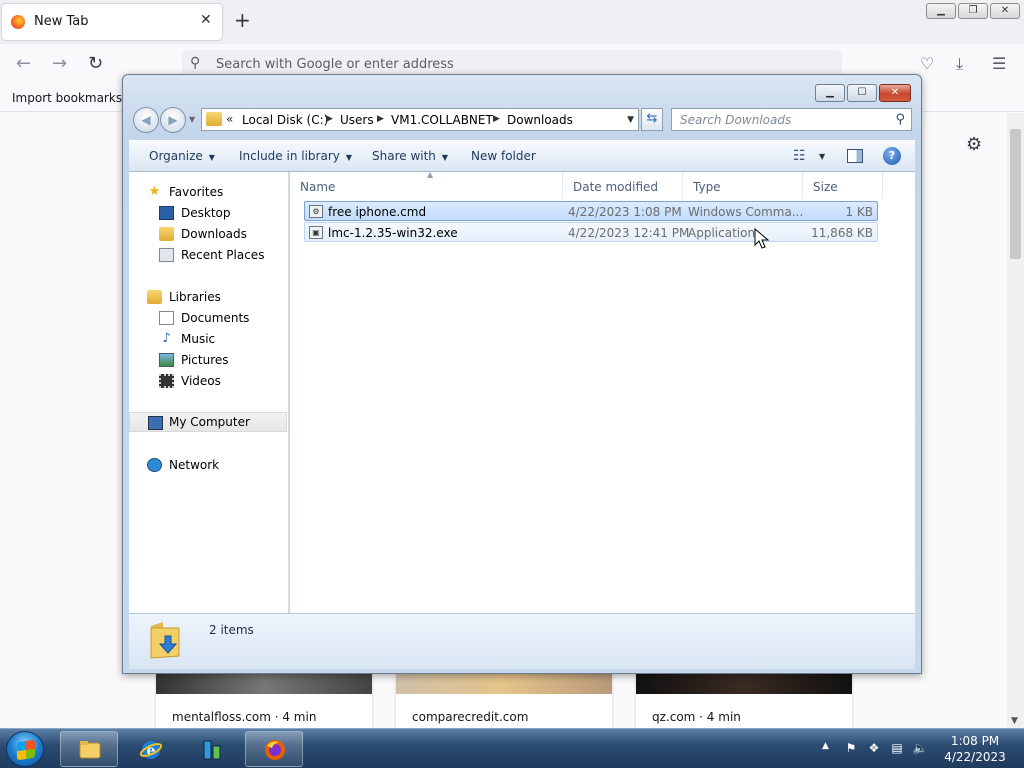  Describe the element at coordinates (59, 63) in the screenshot. I see `forward-arrow-icon: →` at that location.